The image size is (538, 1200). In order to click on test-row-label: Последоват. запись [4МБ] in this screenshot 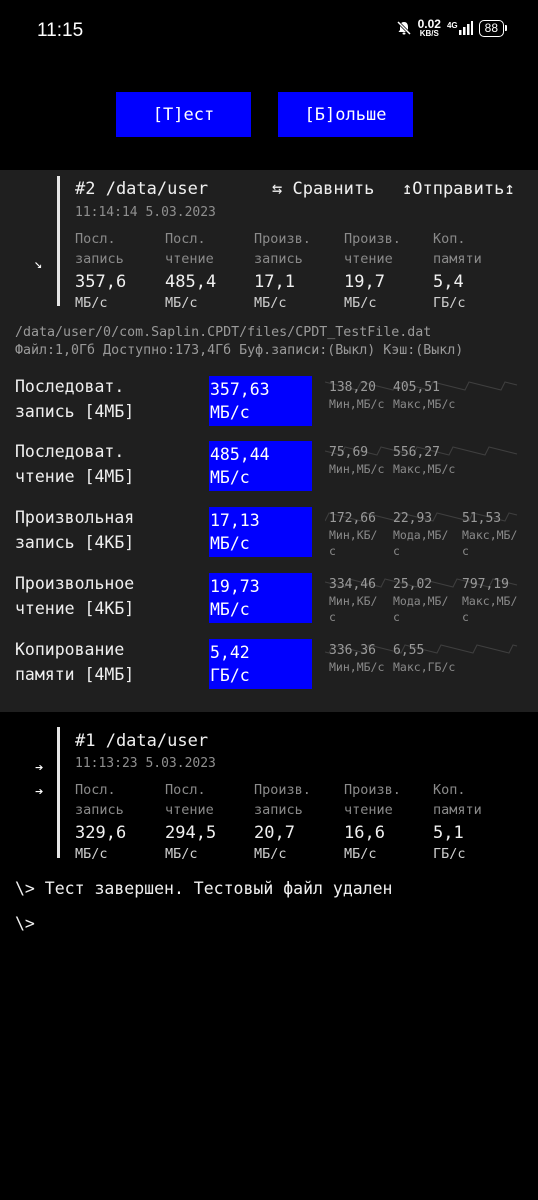, I will do `click(74, 399)`.